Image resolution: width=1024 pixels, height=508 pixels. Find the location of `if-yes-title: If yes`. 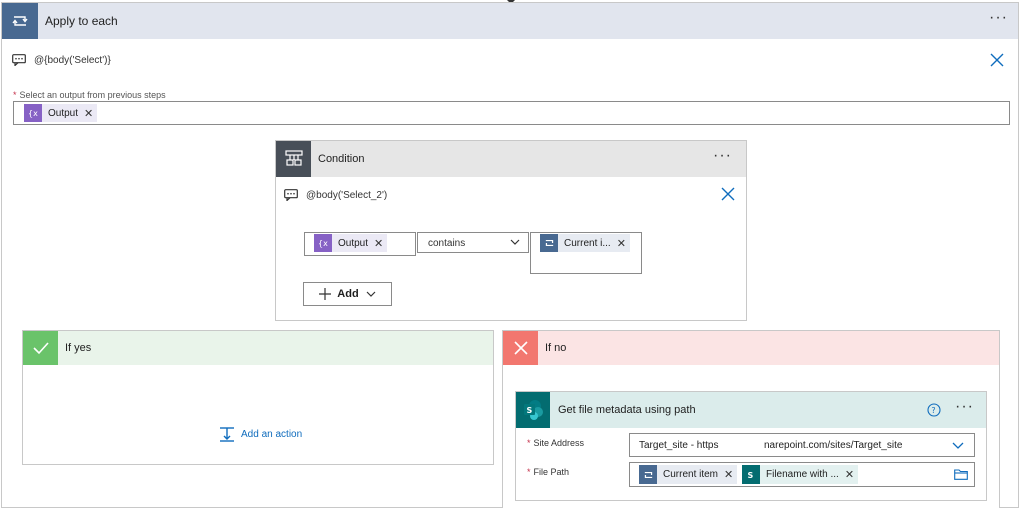

if-yes-title: If yes is located at coordinates (78, 348).